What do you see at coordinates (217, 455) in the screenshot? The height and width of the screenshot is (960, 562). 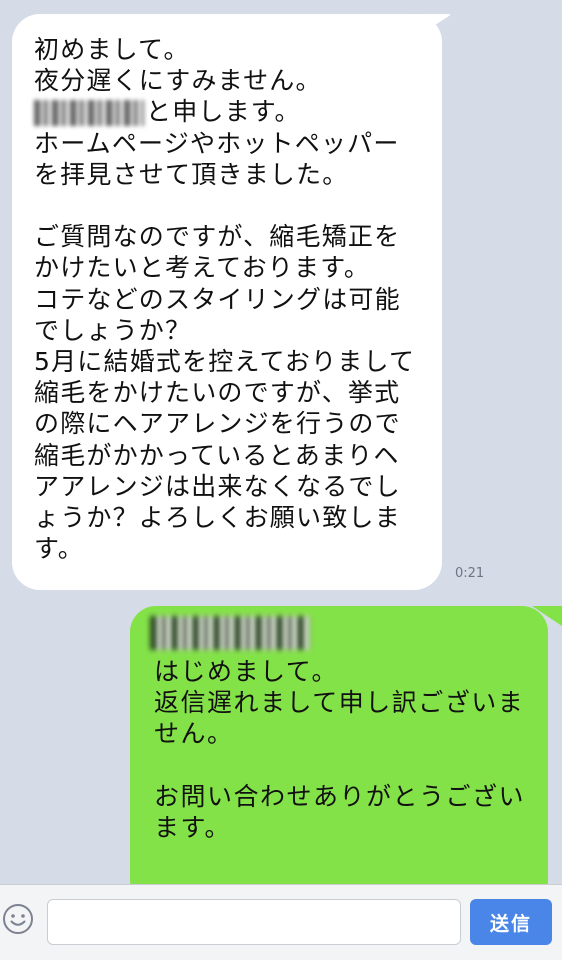 I see `message-line: 縮毛がかかっているとあまりヘ` at bounding box center [217, 455].